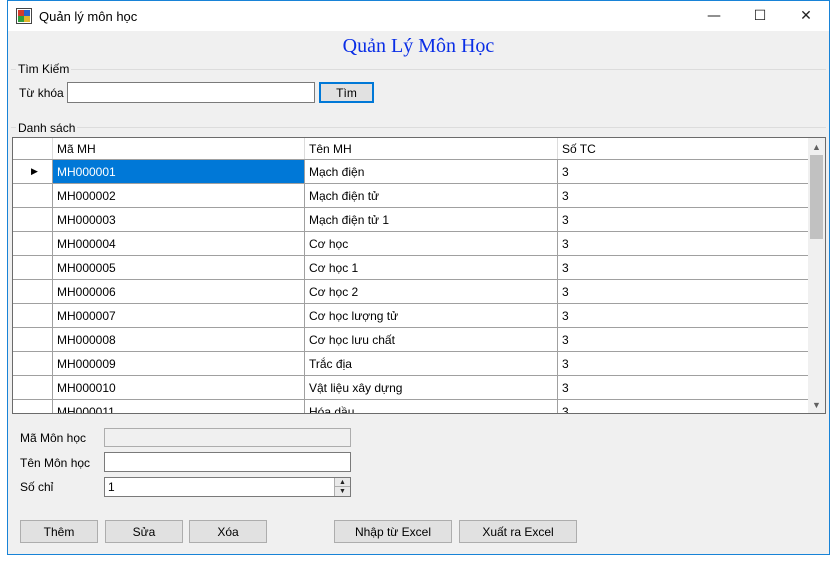 Image resolution: width=837 pixels, height=562 pixels. Describe the element at coordinates (228, 531) in the screenshot. I see `delete-button: Xóa` at that location.